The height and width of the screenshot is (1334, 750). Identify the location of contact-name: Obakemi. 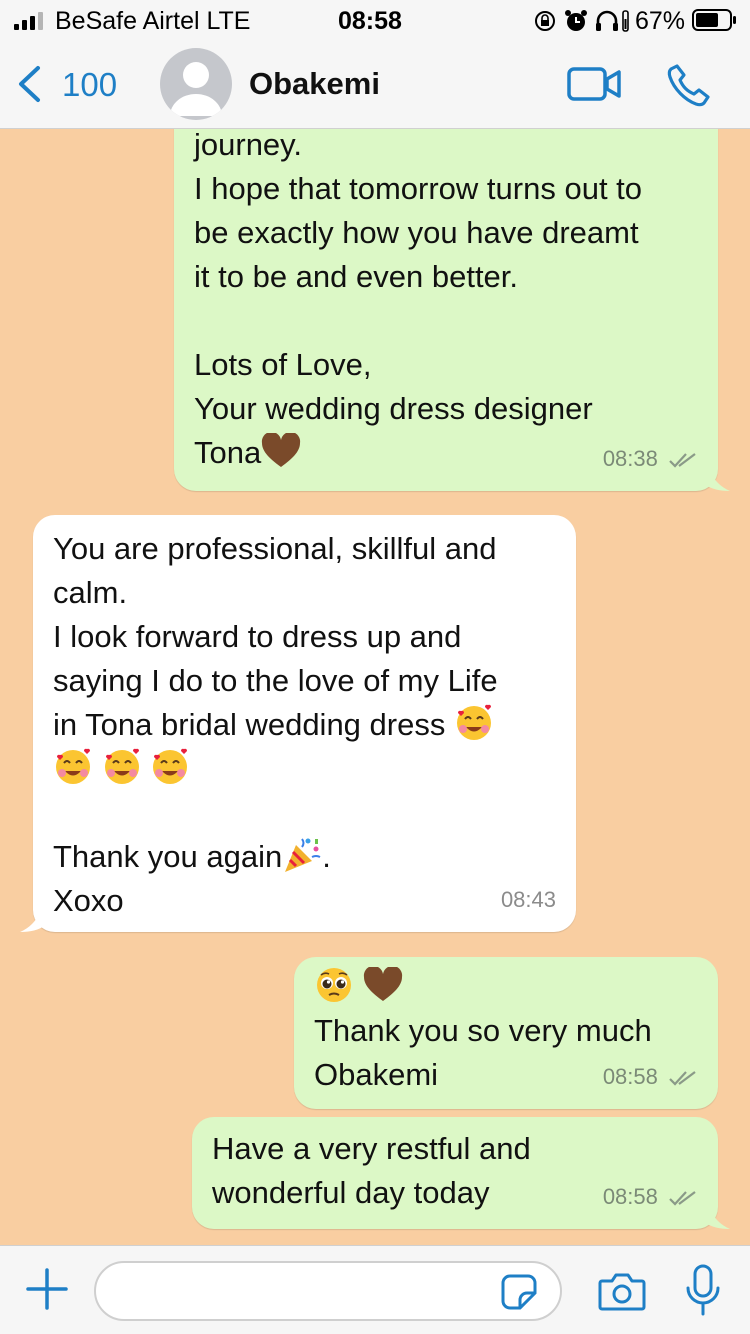
(314, 84).